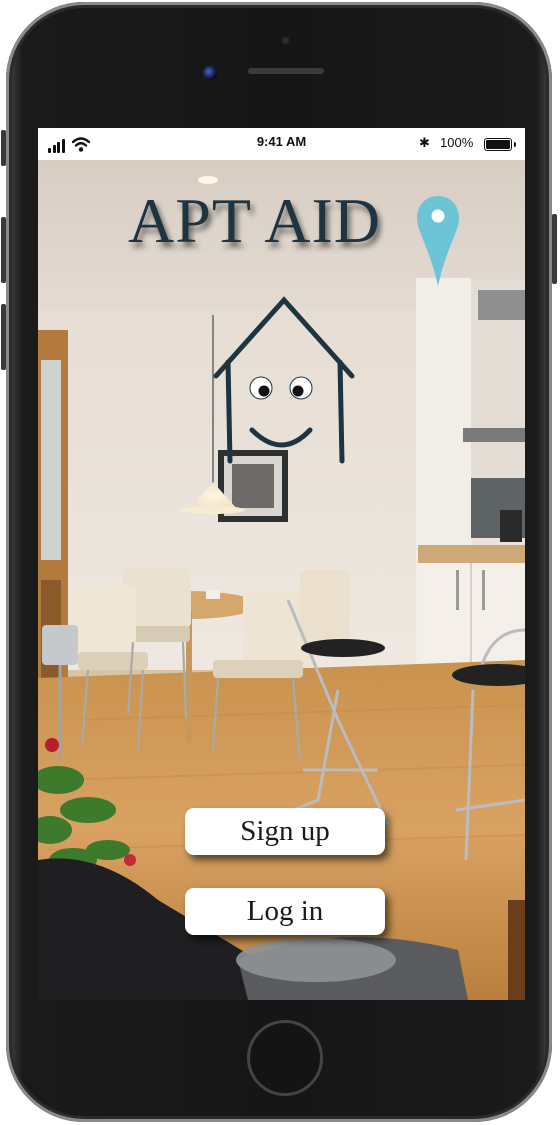  What do you see at coordinates (210, 73) in the screenshot?
I see `front-camera` at bounding box center [210, 73].